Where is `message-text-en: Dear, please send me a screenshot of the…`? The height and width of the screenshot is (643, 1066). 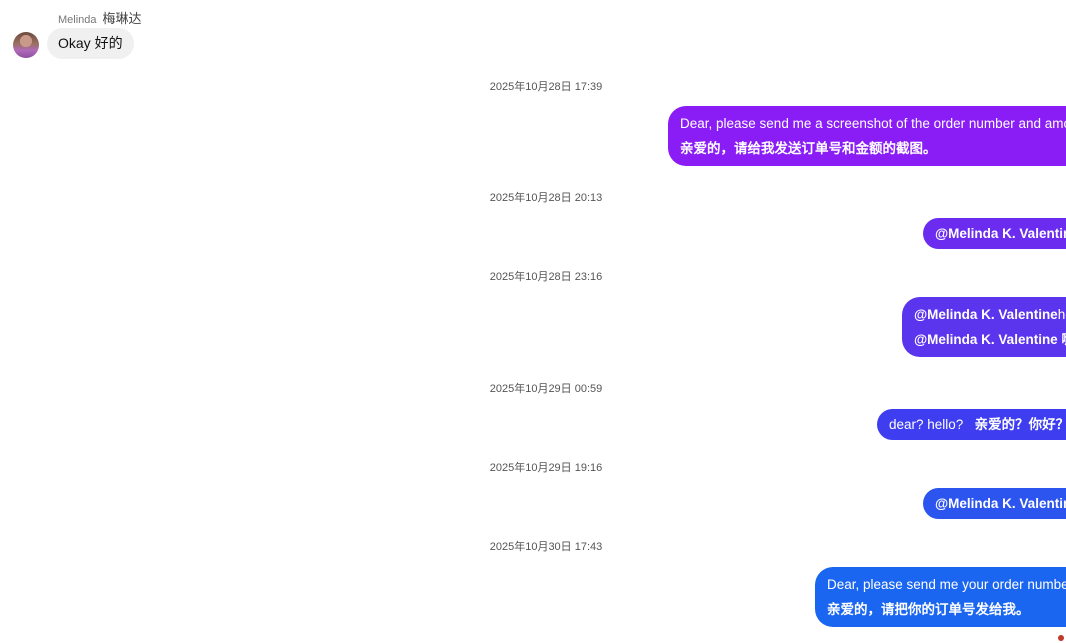 message-text-en: Dear, please send me a screenshot of the… is located at coordinates (873, 123).